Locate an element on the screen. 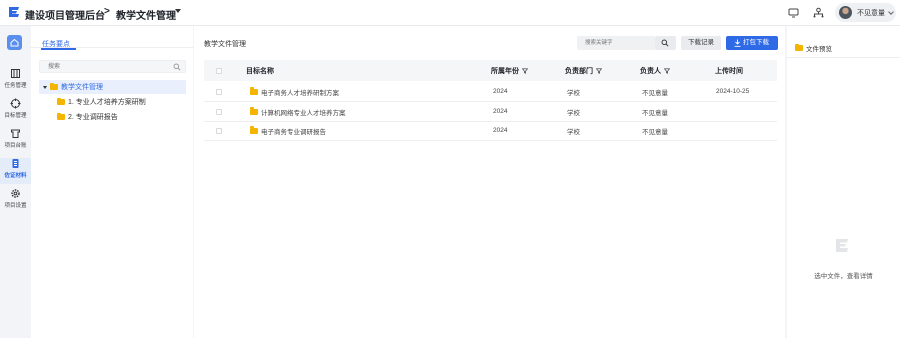 The width and height of the screenshot is (900, 338). nav-item-targets: 目标管理 is located at coordinates (15, 111).